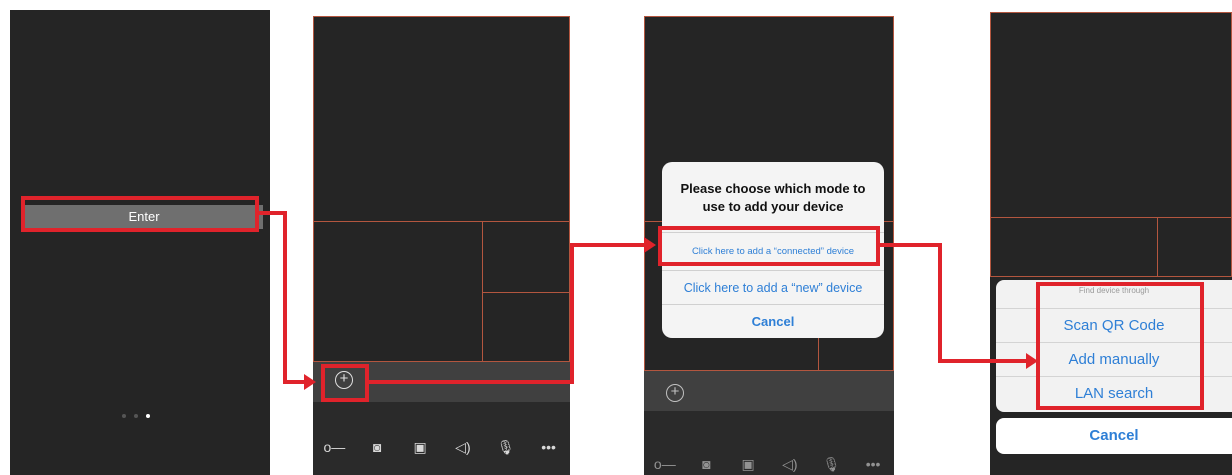 This screenshot has height=475, width=1232. I want to click on highlight-enter, so click(140, 214).